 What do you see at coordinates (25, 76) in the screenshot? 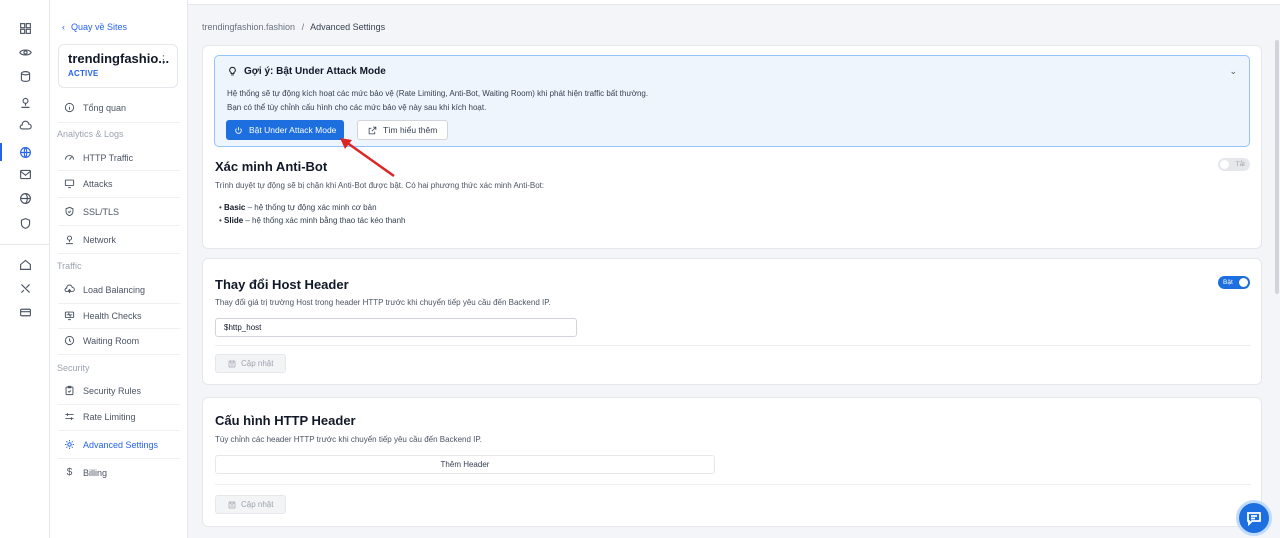
I see `database-icon` at bounding box center [25, 76].